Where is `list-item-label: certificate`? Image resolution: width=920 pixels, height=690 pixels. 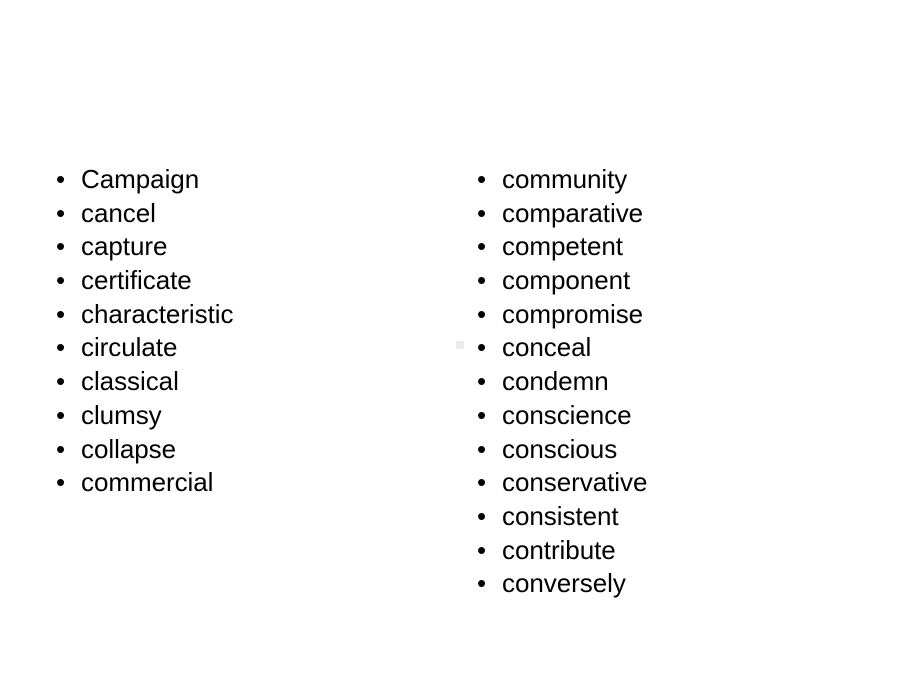
list-item-label: certificate is located at coordinates (136, 280).